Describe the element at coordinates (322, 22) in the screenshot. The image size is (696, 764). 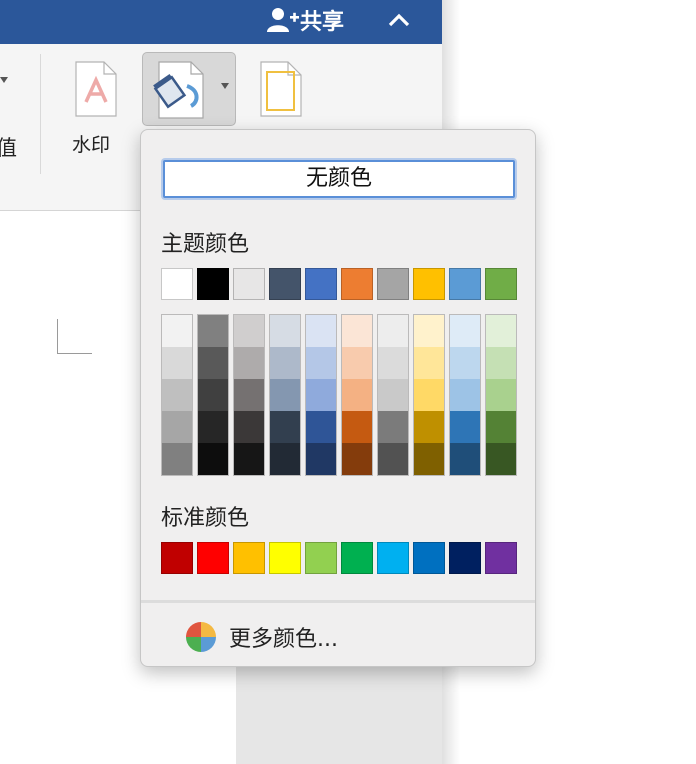
I see `share-label: 共享` at that location.